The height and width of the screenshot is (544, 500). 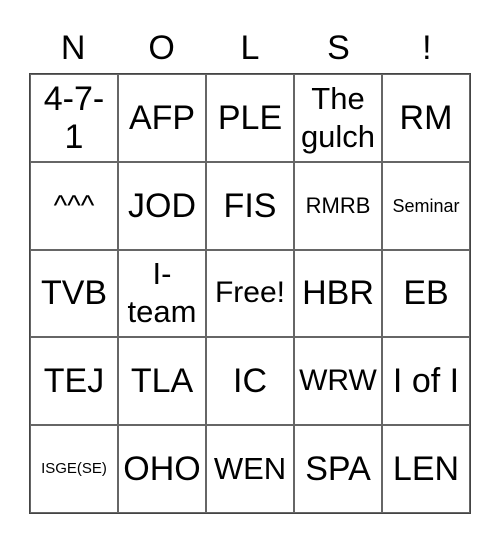 I want to click on bingo-cell: The gulch, so click(x=338, y=118).